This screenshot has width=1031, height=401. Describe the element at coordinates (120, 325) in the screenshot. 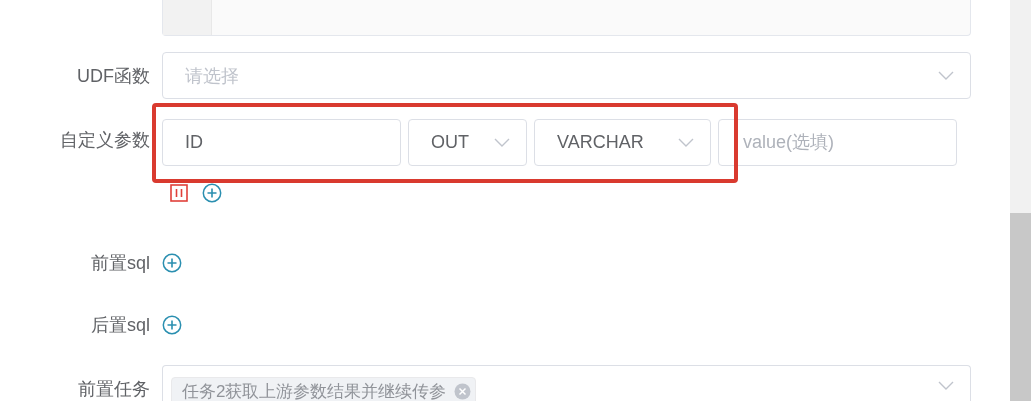

I see `field-label: 后置sql` at that location.